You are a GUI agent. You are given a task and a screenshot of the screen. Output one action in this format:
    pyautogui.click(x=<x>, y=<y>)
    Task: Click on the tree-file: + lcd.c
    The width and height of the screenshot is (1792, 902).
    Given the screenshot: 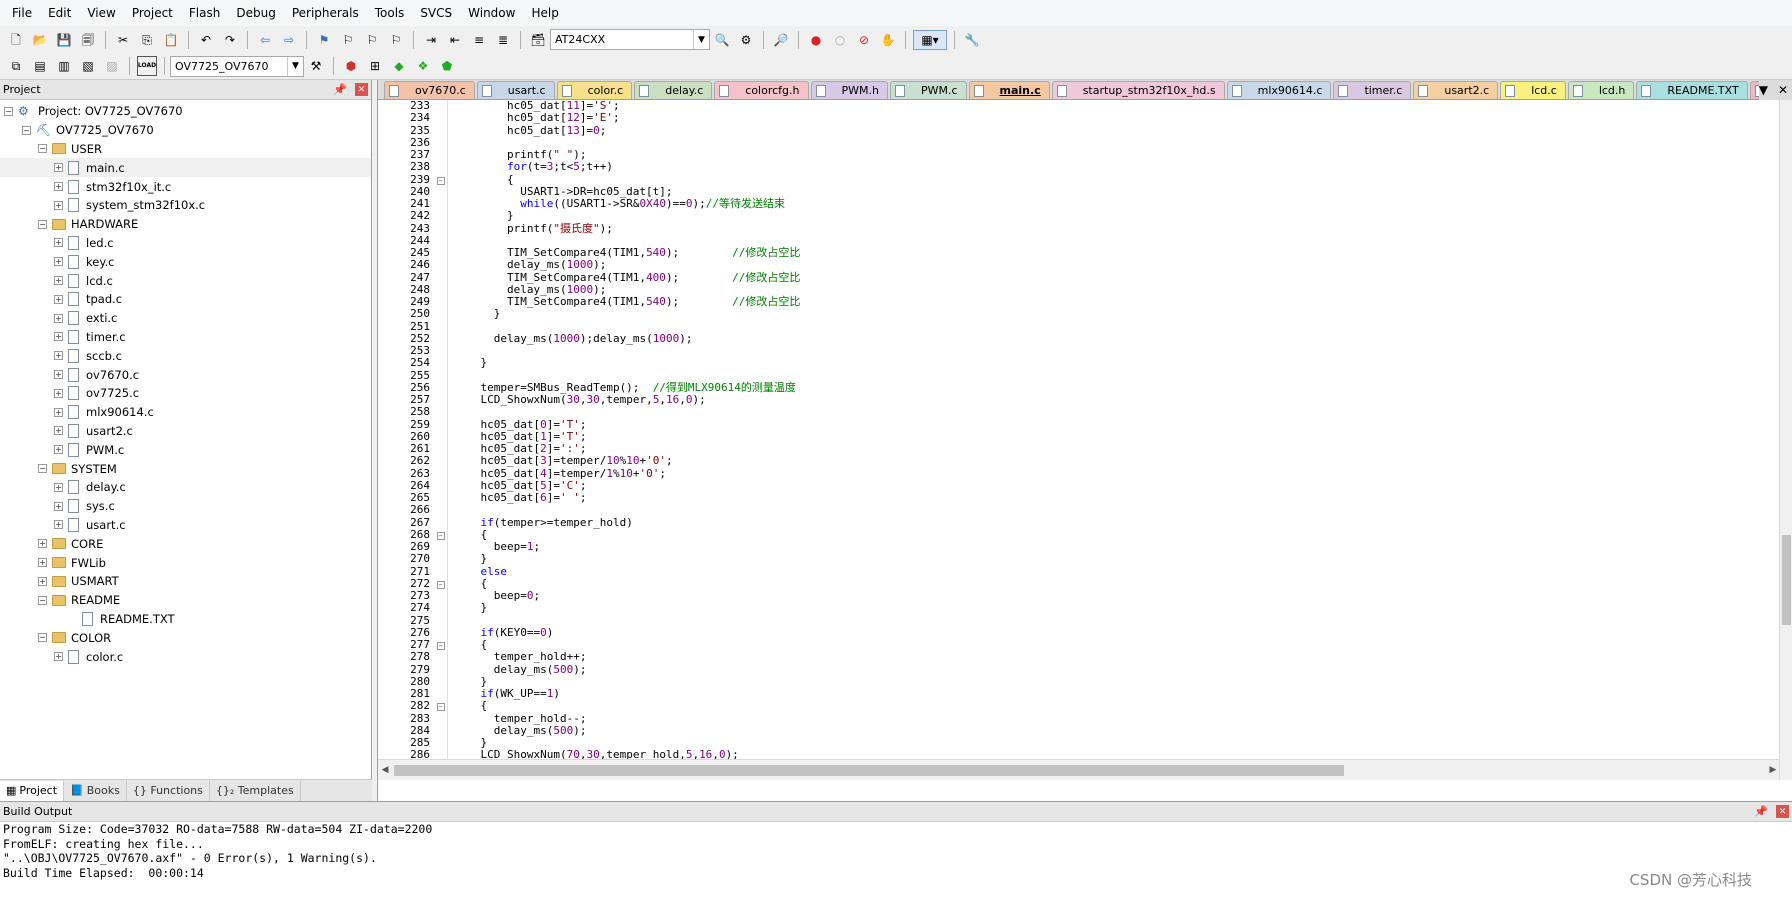 What is the action you would take?
    pyautogui.click(x=185, y=280)
    